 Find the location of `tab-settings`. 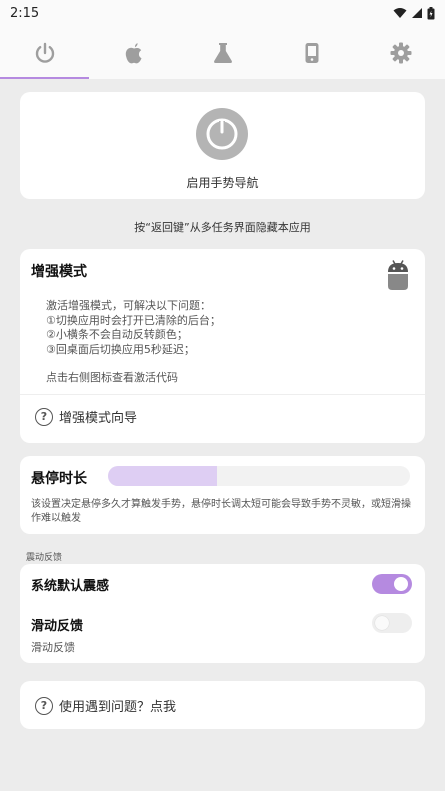

tab-settings is located at coordinates (400, 52).